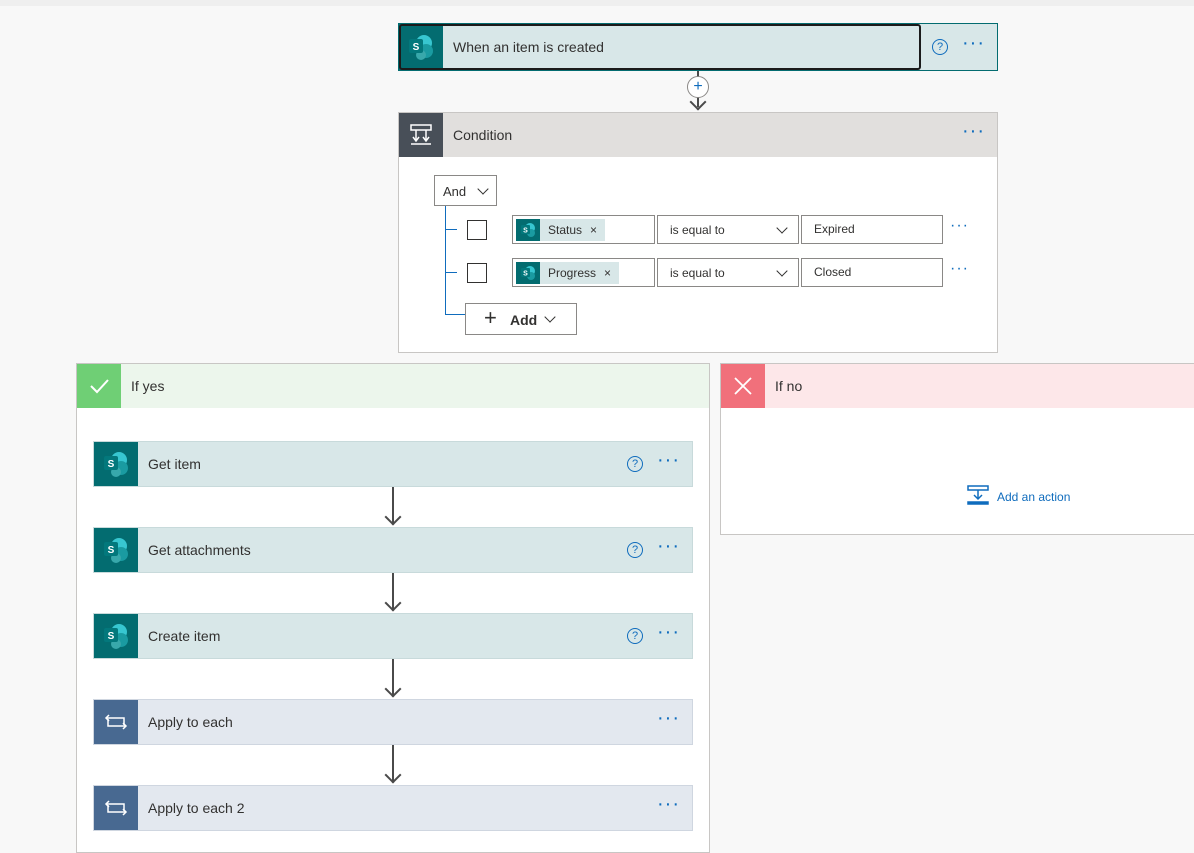 Image resolution: width=1194 pixels, height=853 pixels. I want to click on if-no-branch: If no Add an action, so click(957, 449).